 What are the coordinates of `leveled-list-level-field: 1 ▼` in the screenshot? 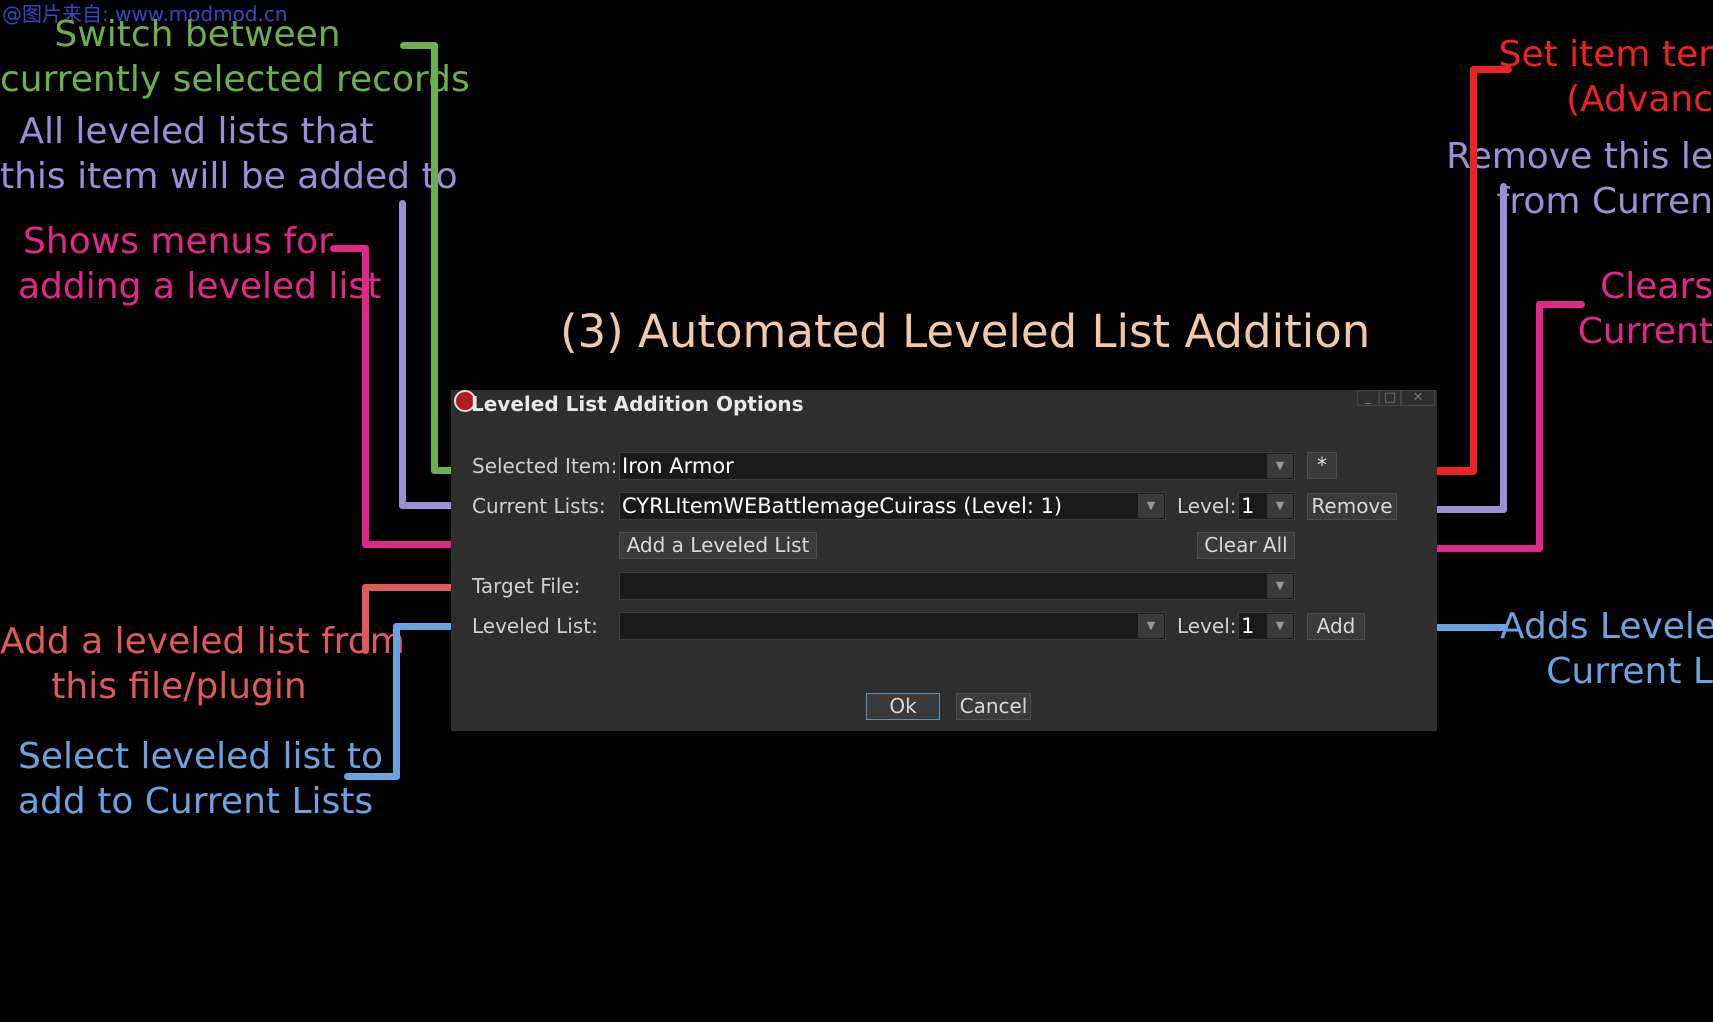 It's located at (1266, 626).